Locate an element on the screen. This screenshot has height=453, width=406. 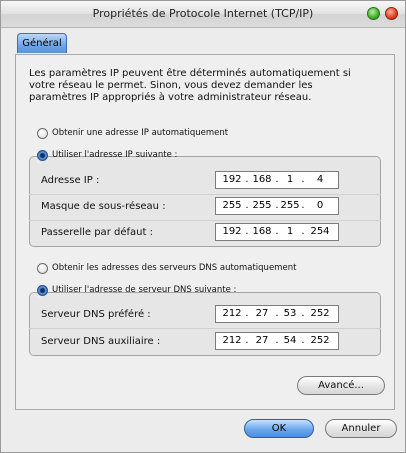
subnet-mask-field: 255 . 255 . 255 . 0 is located at coordinates (277, 206).